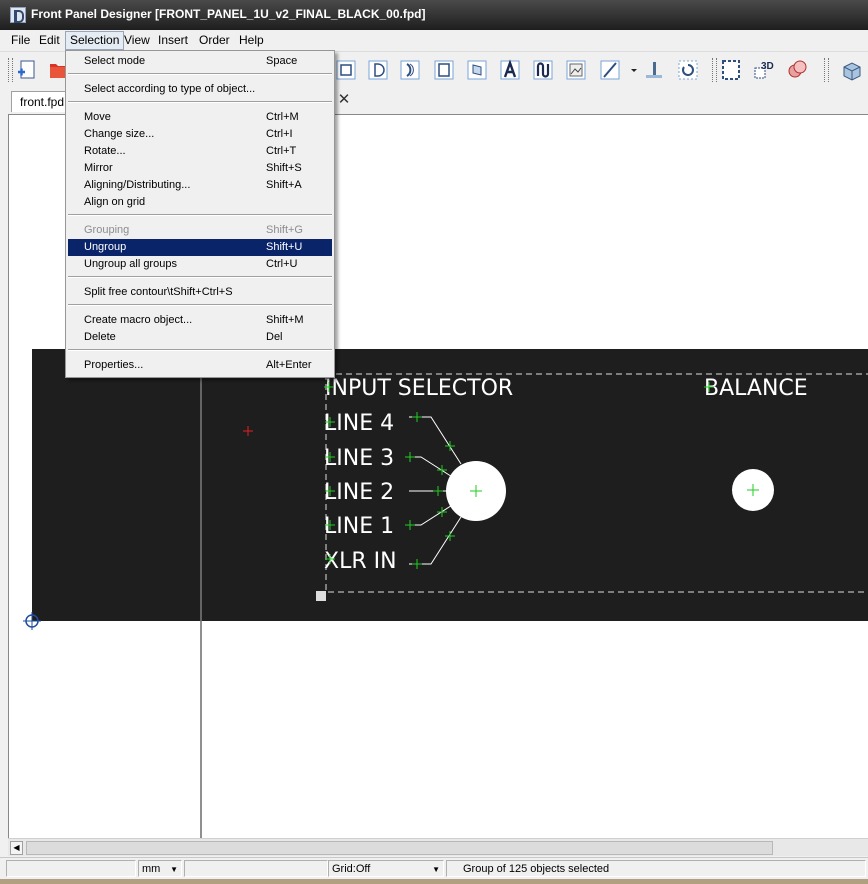 The height and width of the screenshot is (884, 868). What do you see at coordinates (200, 61) in the screenshot?
I see `menu-item-select-mode: Select mode Space` at bounding box center [200, 61].